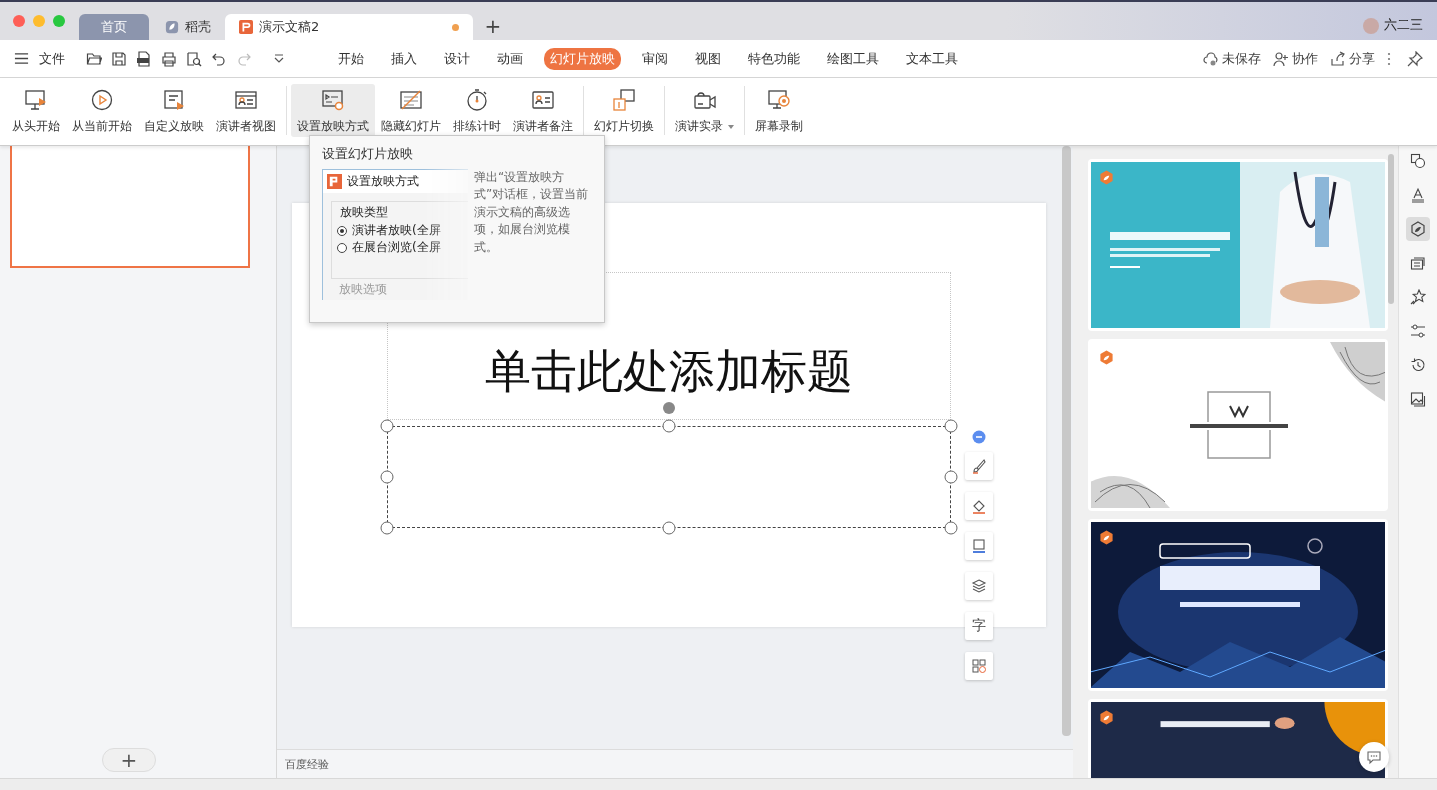 This screenshot has height=790, width=1437. Describe the element at coordinates (364, 212) in the screenshot. I see `group-label: 放映类型` at that location.